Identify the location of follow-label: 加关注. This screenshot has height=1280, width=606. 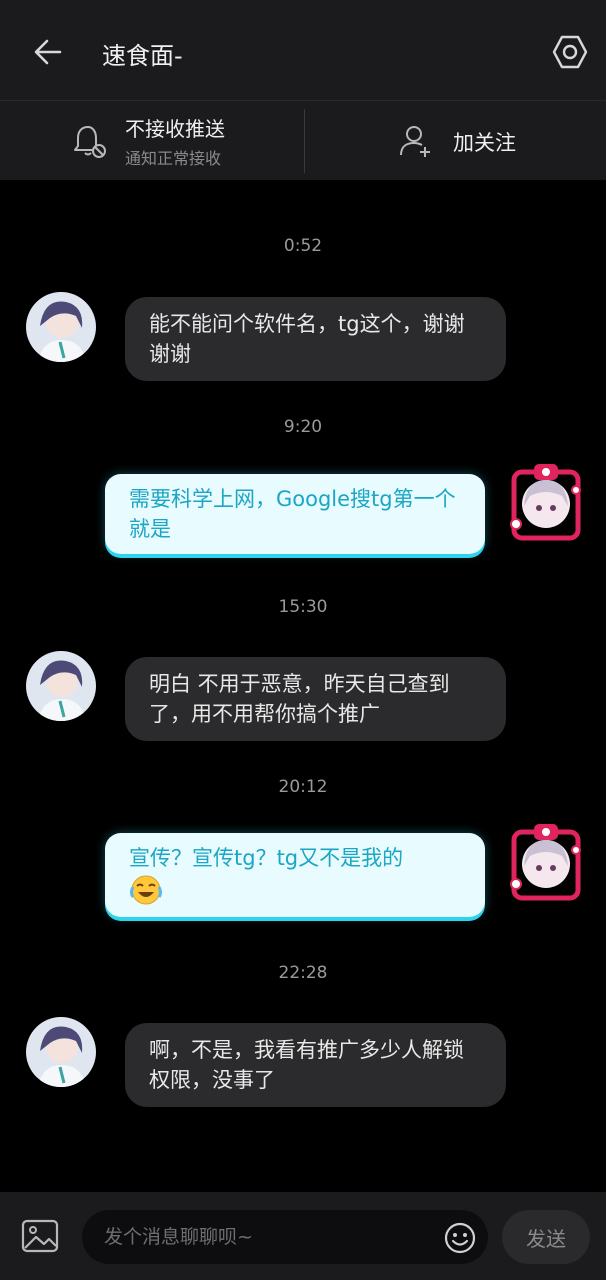
(484, 143).